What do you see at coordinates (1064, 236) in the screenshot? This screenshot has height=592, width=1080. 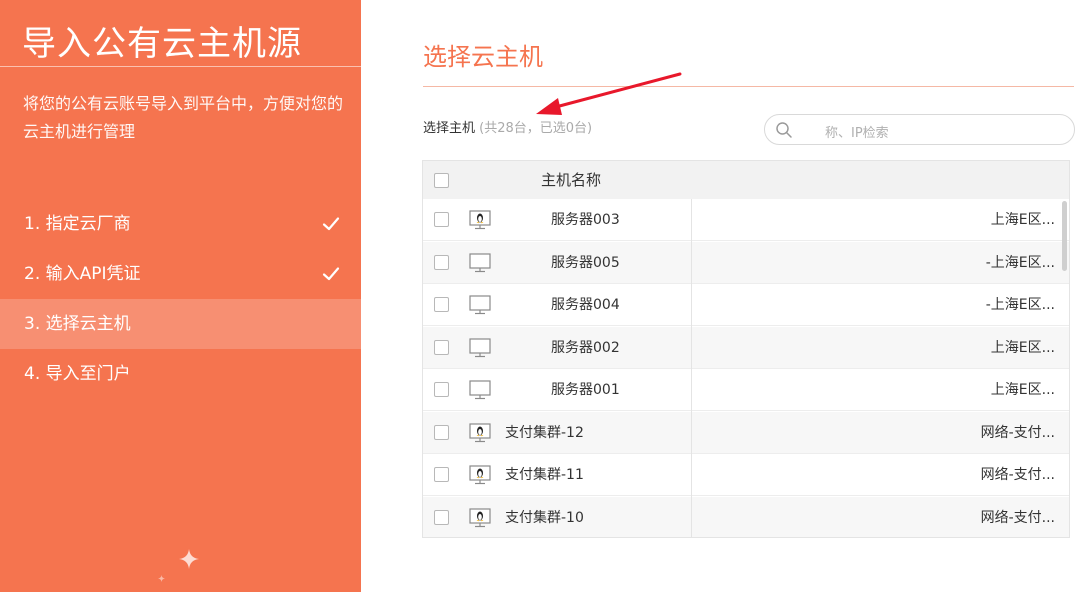 I see `scrollbar` at bounding box center [1064, 236].